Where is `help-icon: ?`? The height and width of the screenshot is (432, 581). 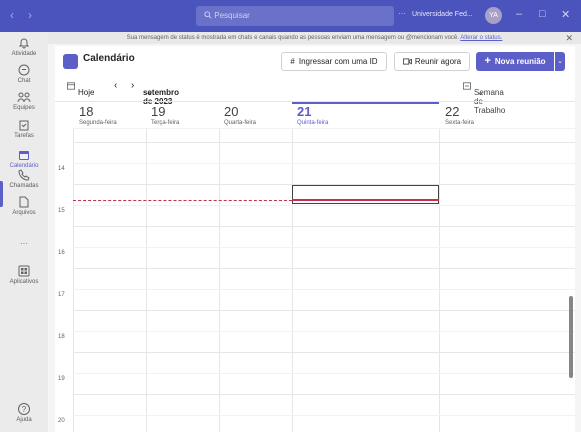
help-icon: ? is located at coordinates (24, 409).